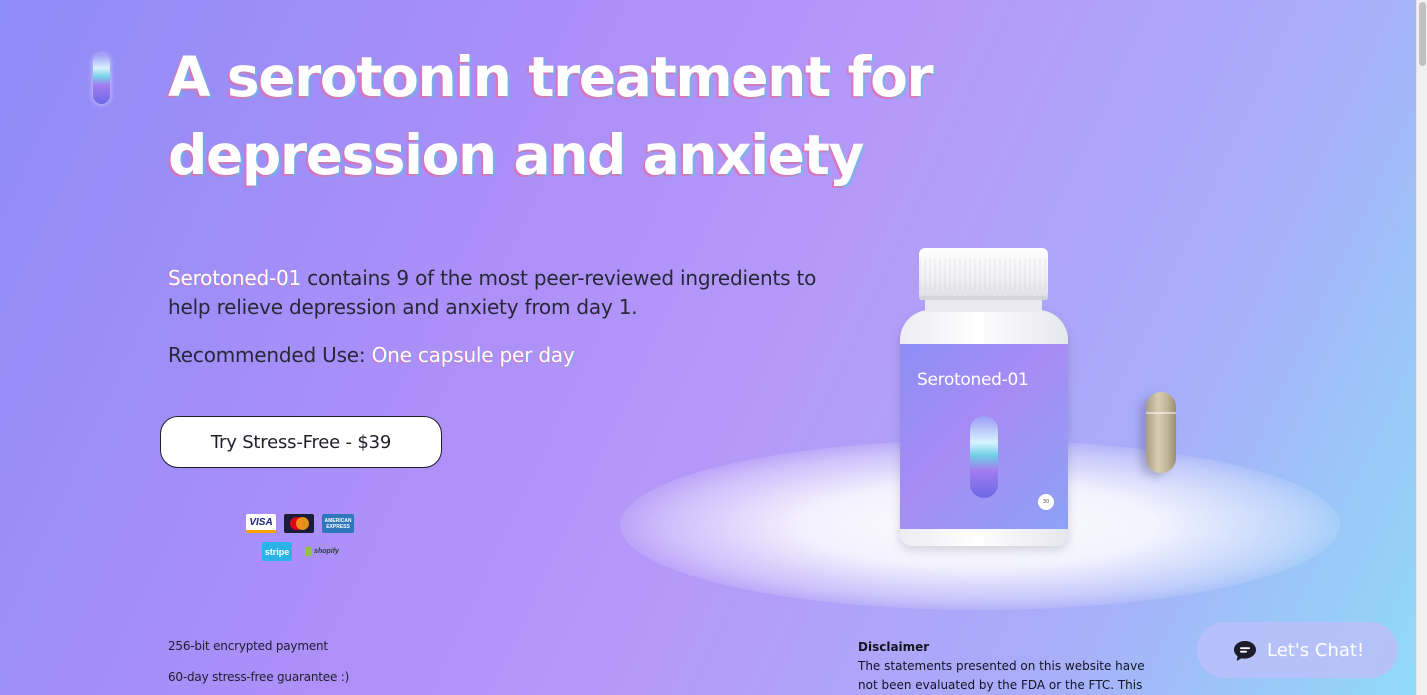 The image size is (1427, 695). What do you see at coordinates (338, 523) in the screenshot?
I see `amex-icon: AMERICAN EXPRESS` at bounding box center [338, 523].